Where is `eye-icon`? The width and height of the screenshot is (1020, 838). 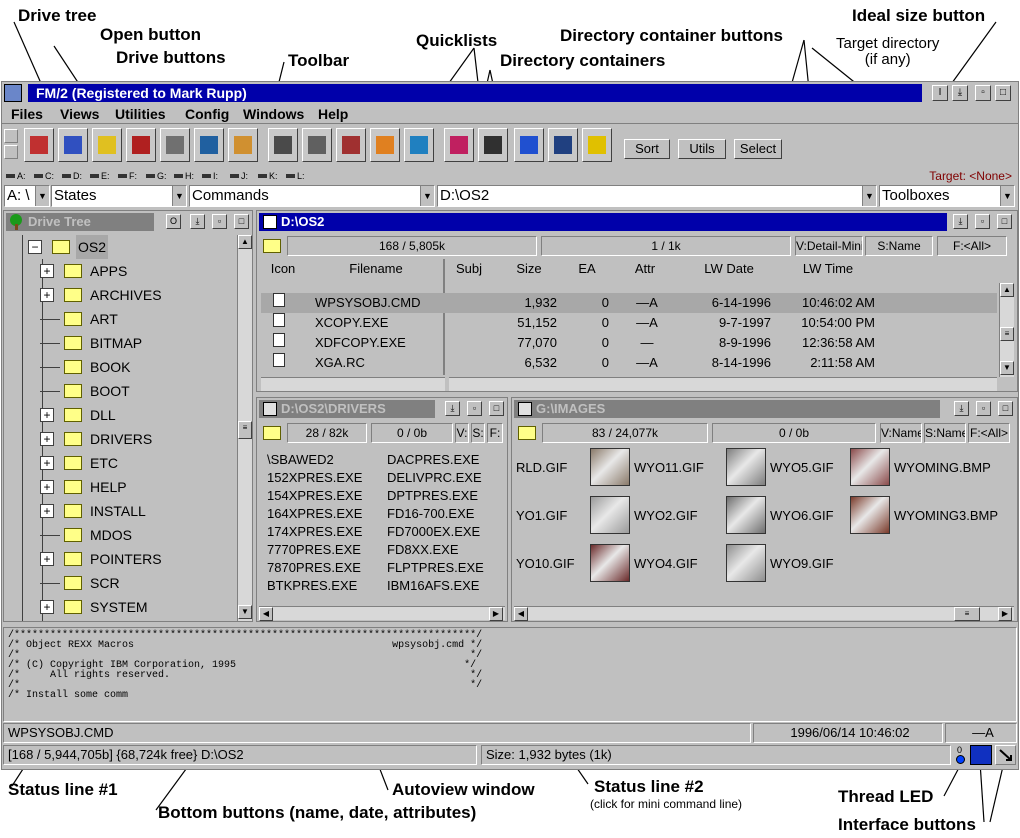 eye-icon is located at coordinates (39, 145).